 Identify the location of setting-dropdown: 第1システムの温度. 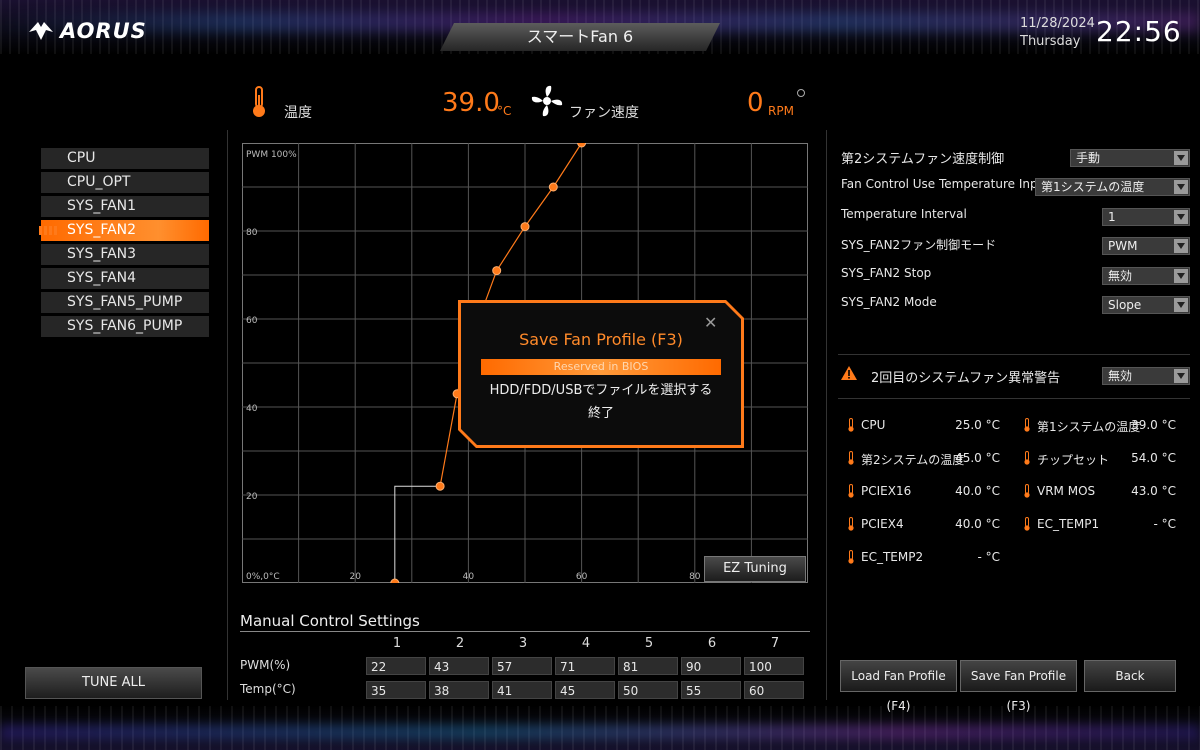
(1112, 187).